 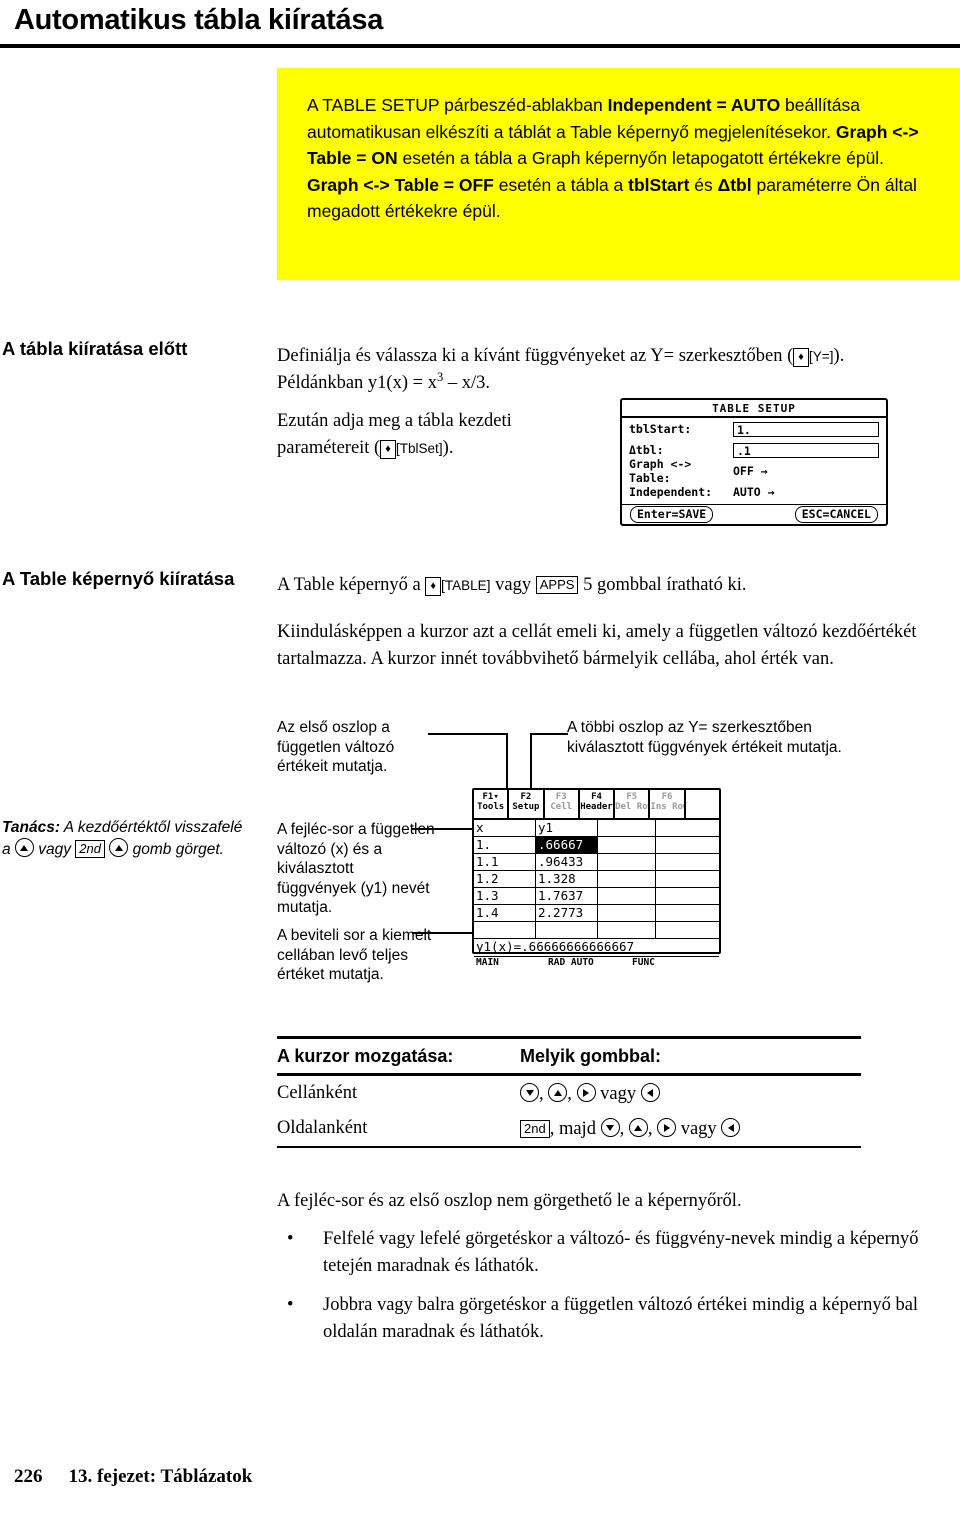 What do you see at coordinates (567, 913) in the screenshot?
I see `table-cell-y1: 2.2773` at bounding box center [567, 913].